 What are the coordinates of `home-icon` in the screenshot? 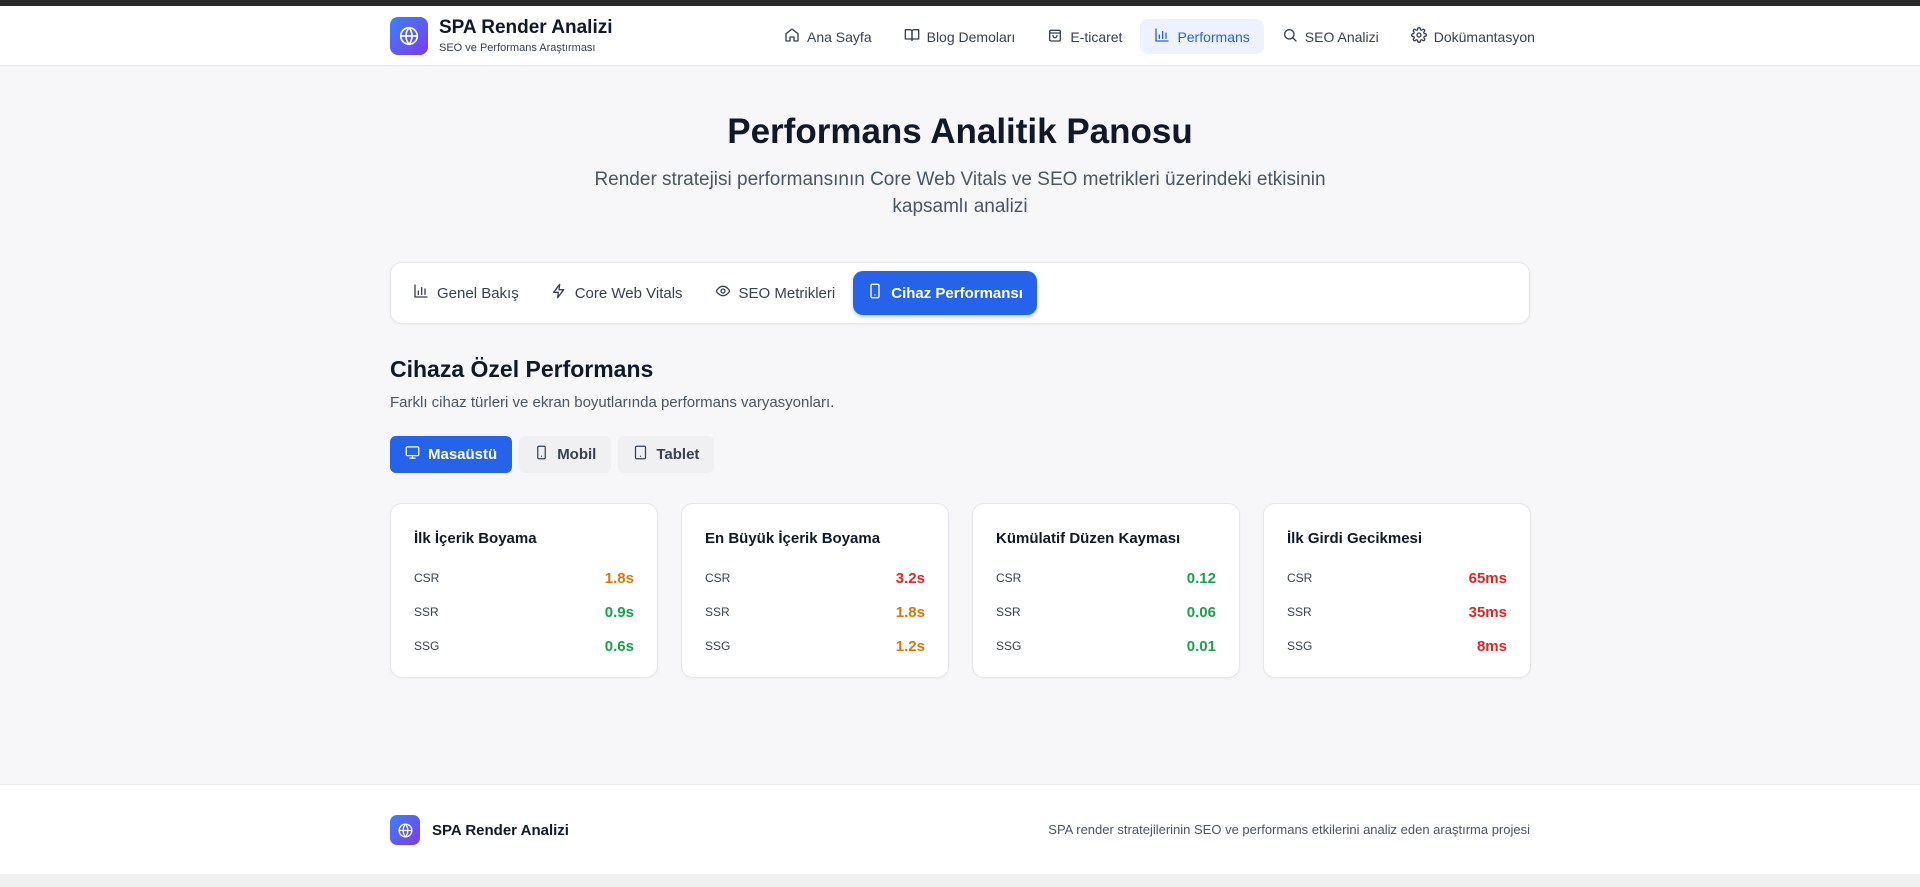 It's located at (792, 36).